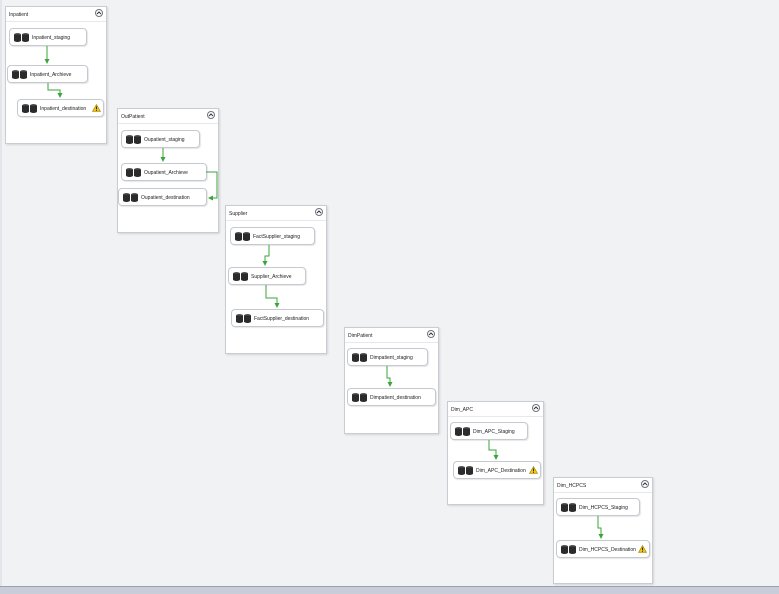  Describe the element at coordinates (56, 14) in the screenshot. I see `container-header: Inpatient` at that location.